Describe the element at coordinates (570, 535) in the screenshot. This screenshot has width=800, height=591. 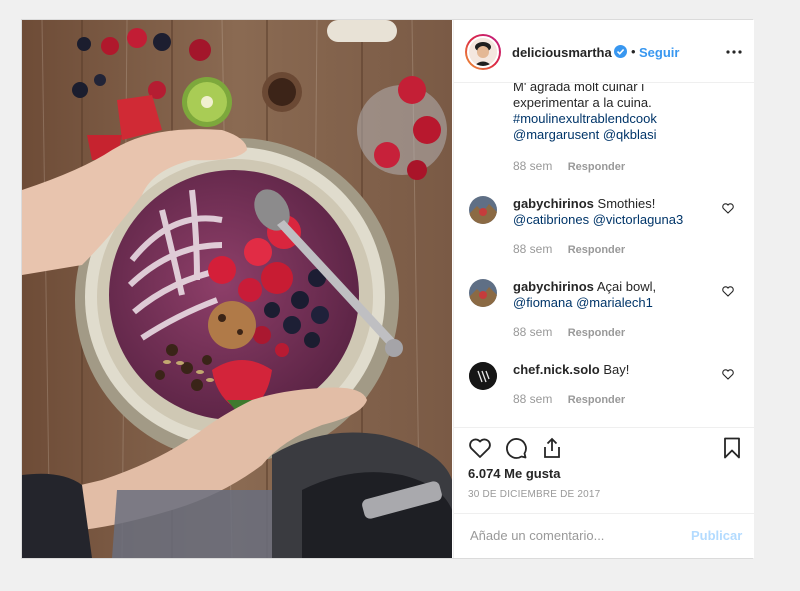
I see `comment-input` at that location.